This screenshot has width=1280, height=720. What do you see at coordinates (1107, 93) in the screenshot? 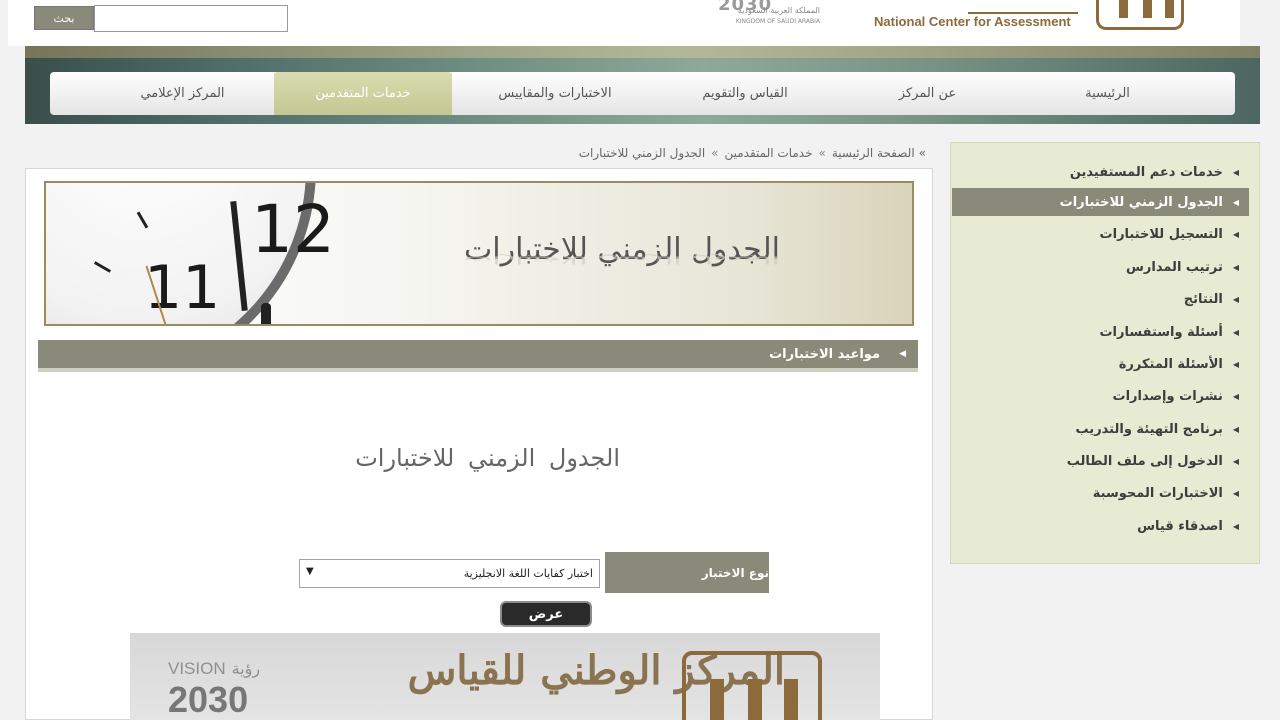
I see `nav-home: الرئيسية` at bounding box center [1107, 93].